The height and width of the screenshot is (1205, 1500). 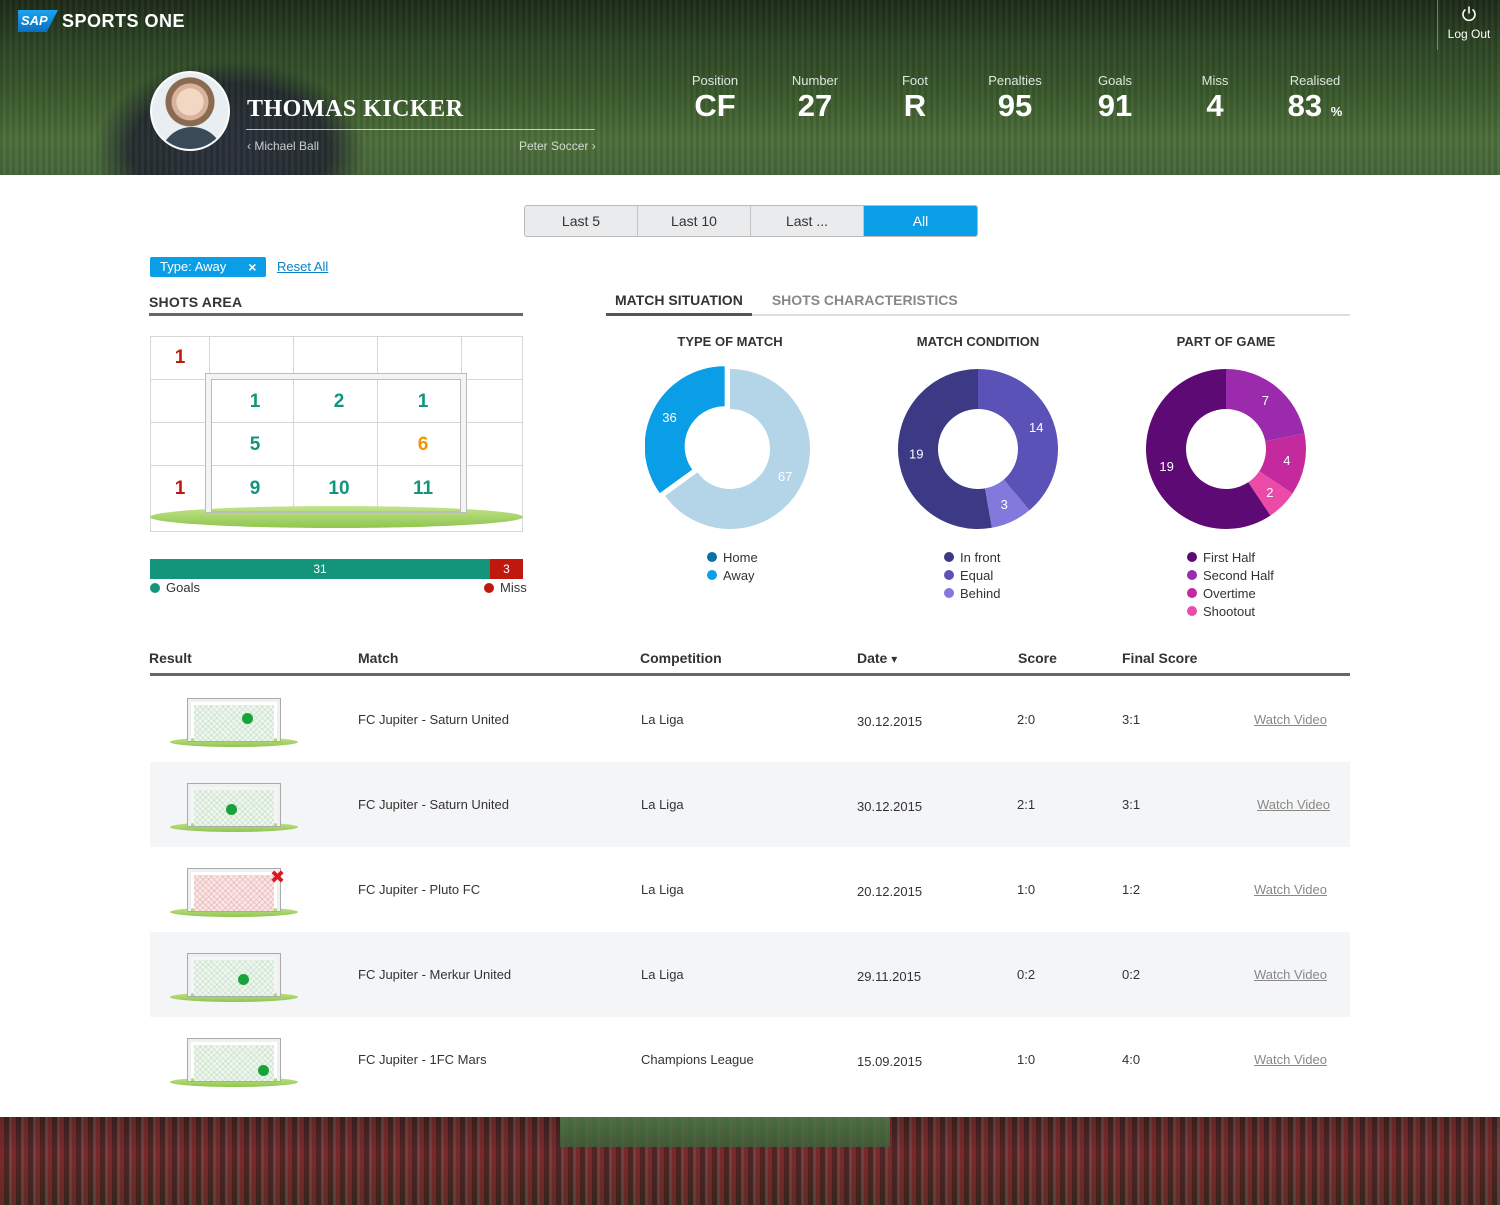 I want to click on range-all: All, so click(x=920, y=221).